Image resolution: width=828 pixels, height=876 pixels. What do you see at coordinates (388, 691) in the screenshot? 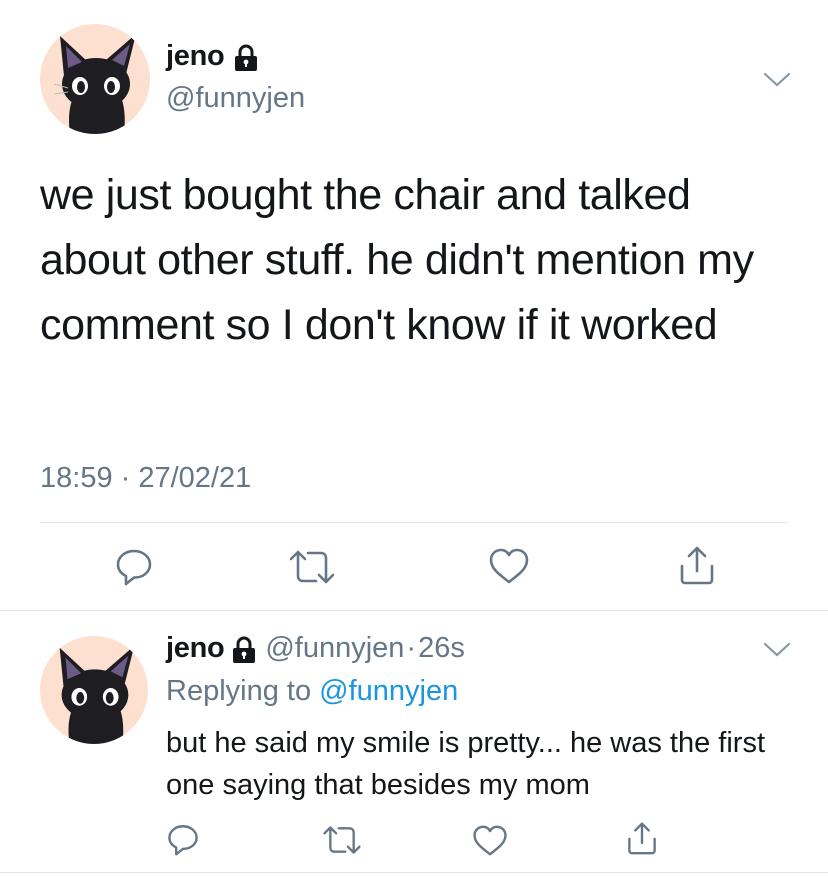
I see `replying-to-handle-link: @funnyjen` at bounding box center [388, 691].